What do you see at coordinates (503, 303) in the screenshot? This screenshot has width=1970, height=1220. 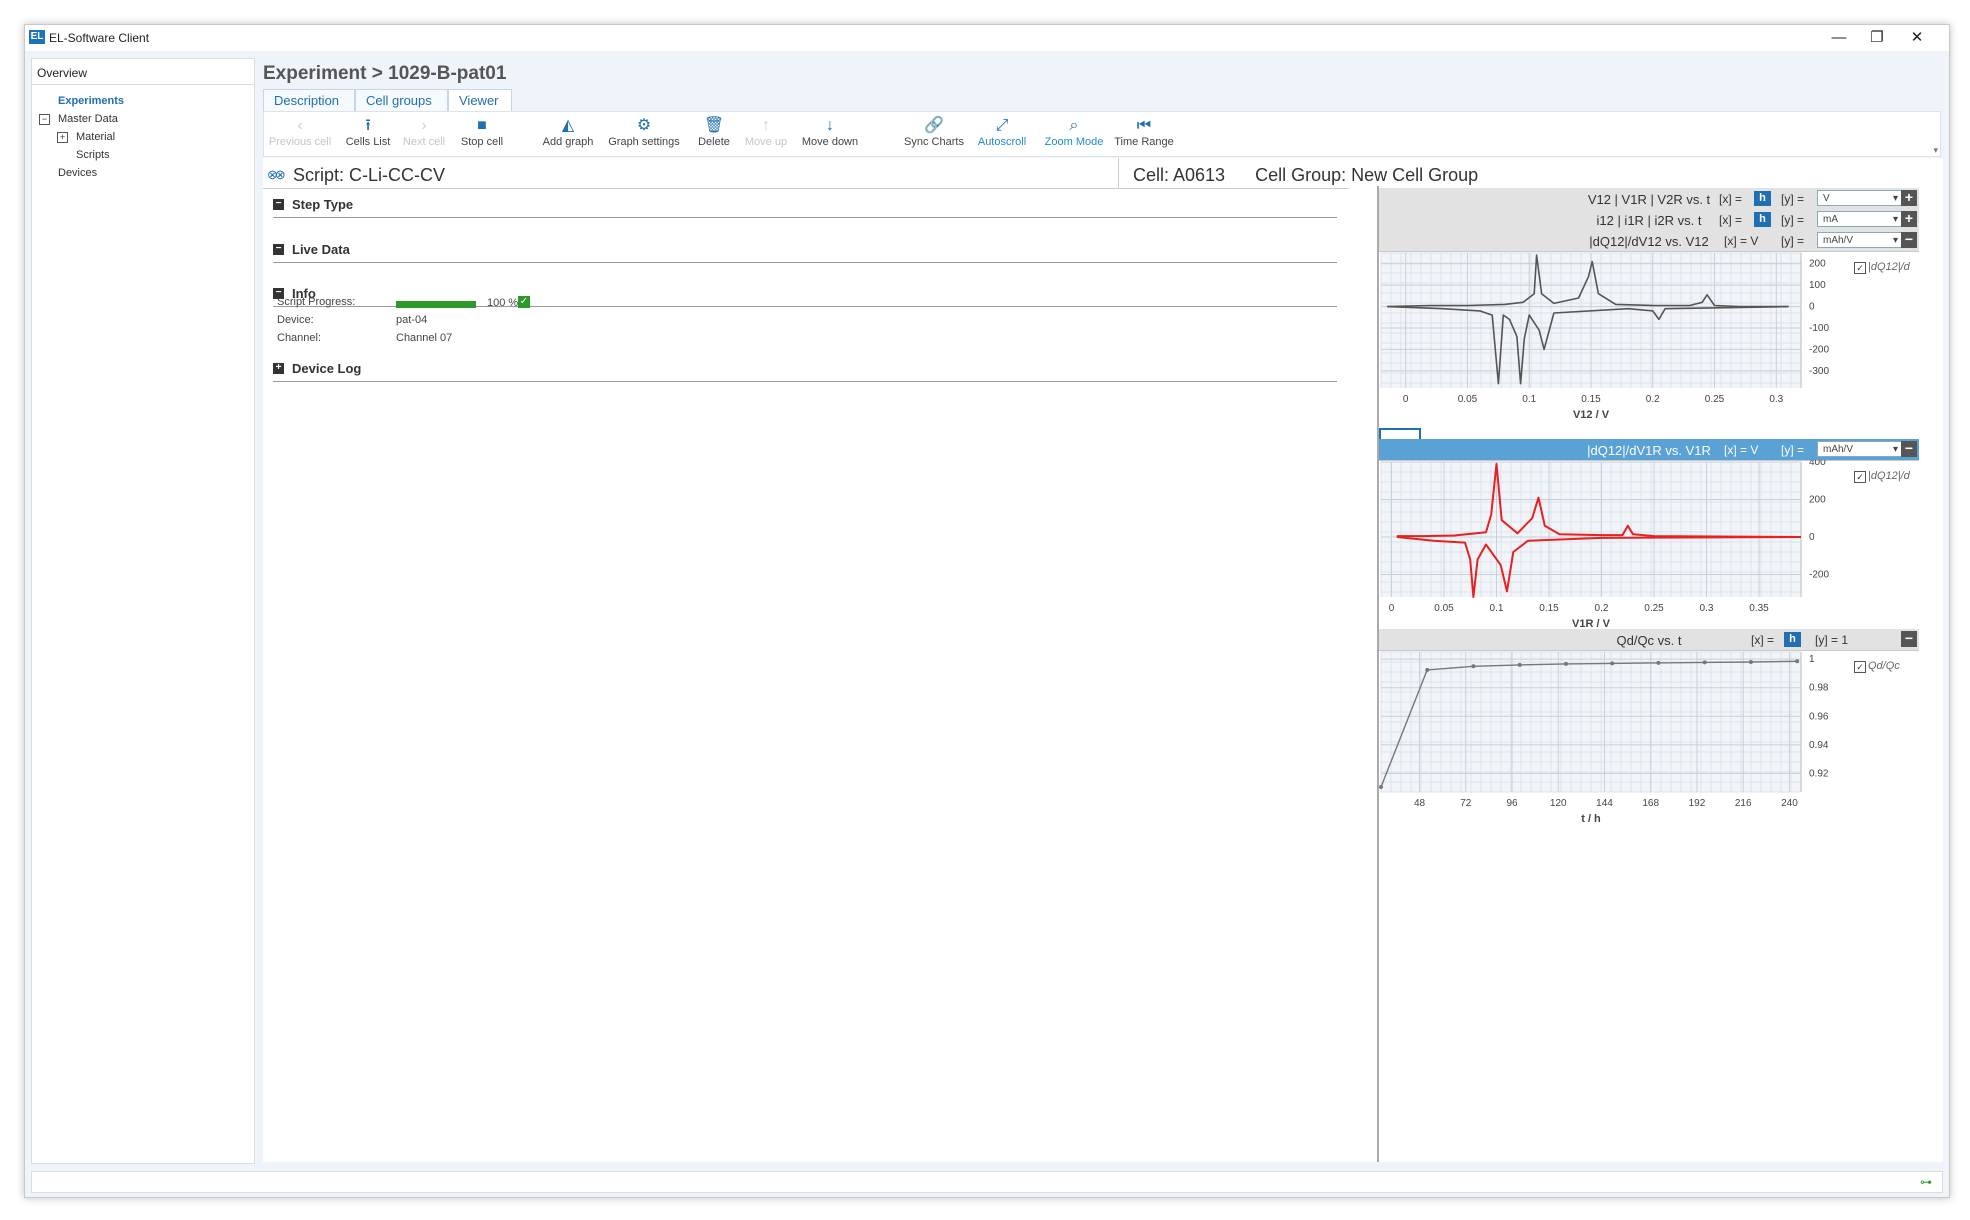 I see `progress-percent: 100 %` at bounding box center [503, 303].